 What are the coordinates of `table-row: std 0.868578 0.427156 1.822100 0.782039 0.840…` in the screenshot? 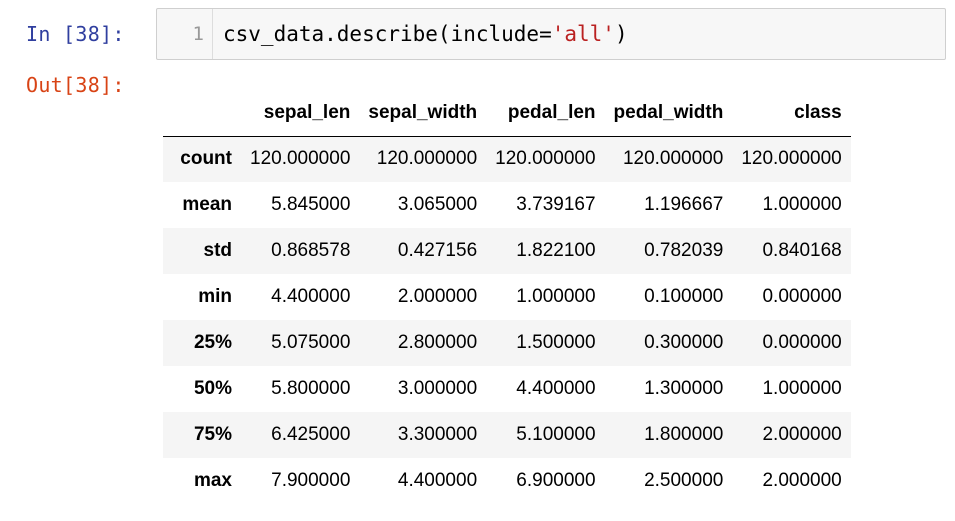 It's located at (507, 251).